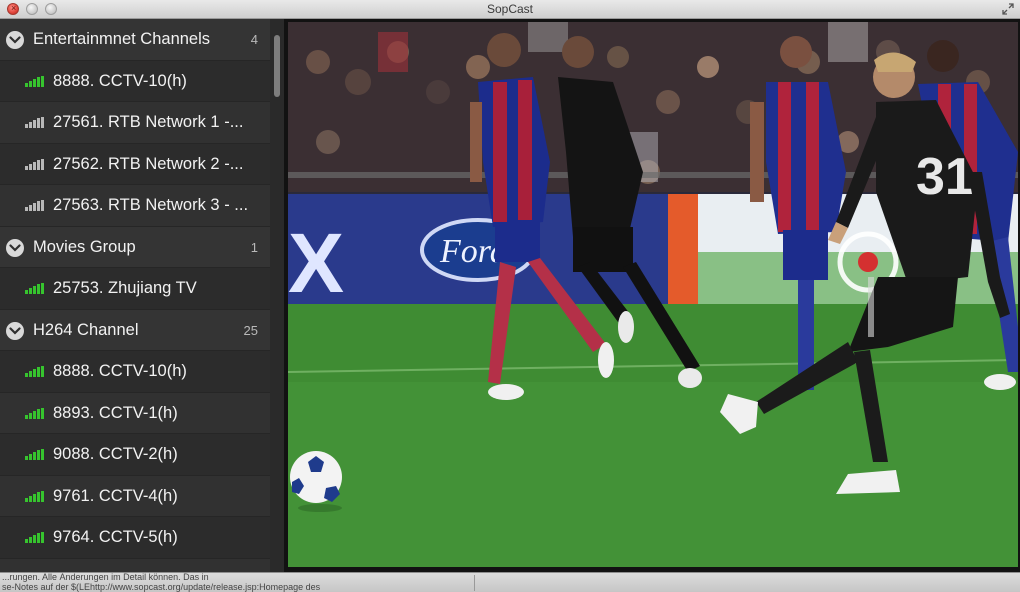 The width and height of the screenshot is (1020, 592). Describe the element at coordinates (277, 295) in the screenshot. I see `channel-list-scrollbar` at that location.